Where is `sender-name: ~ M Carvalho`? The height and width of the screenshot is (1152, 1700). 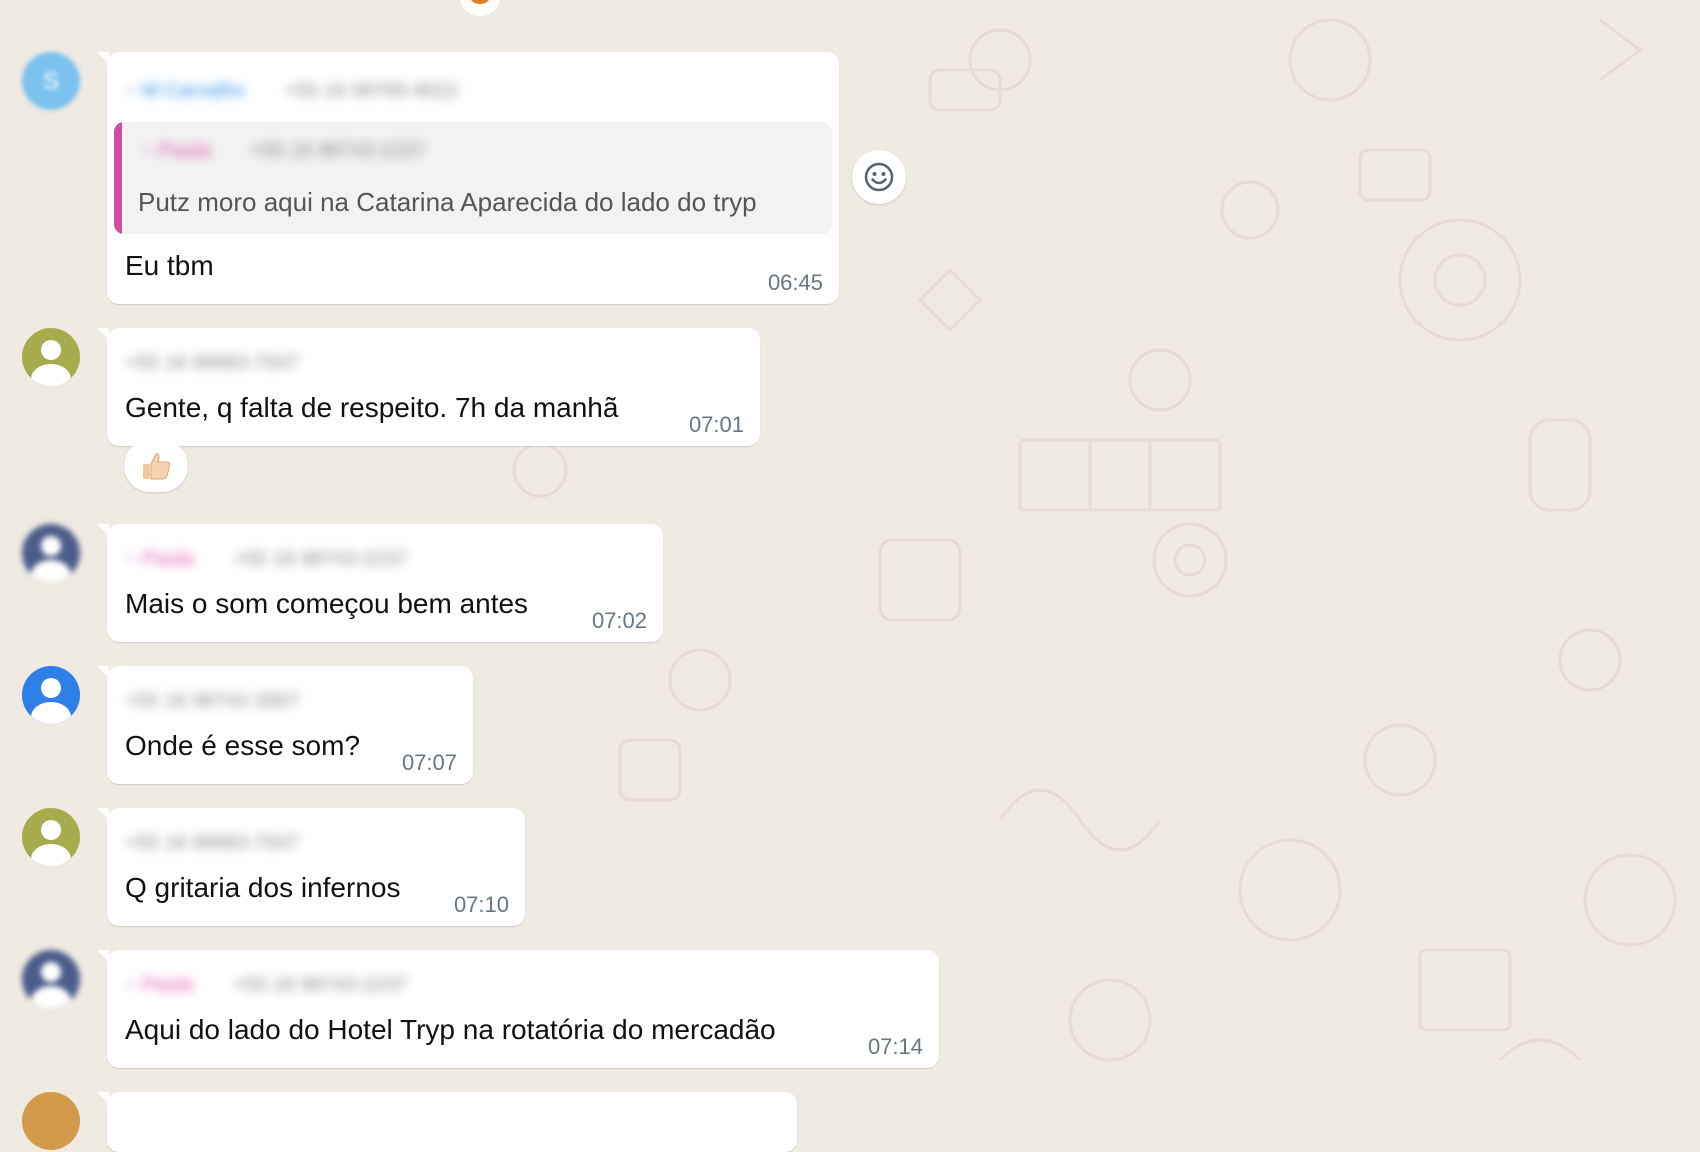 sender-name: ~ M Carvalho is located at coordinates (185, 91).